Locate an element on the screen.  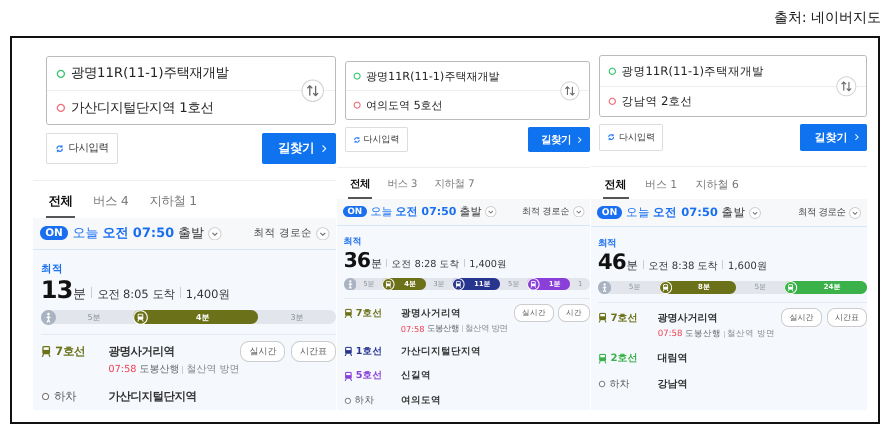
route-card: 최적 13분 오전 8:05 도착 1,400원 5분 4분 3분 7호선 광명사거리역 실시간 시간표 07:58 도봉산행 철산역 방면 하차 가산디지털단지역 is located at coordinates (184, 330).